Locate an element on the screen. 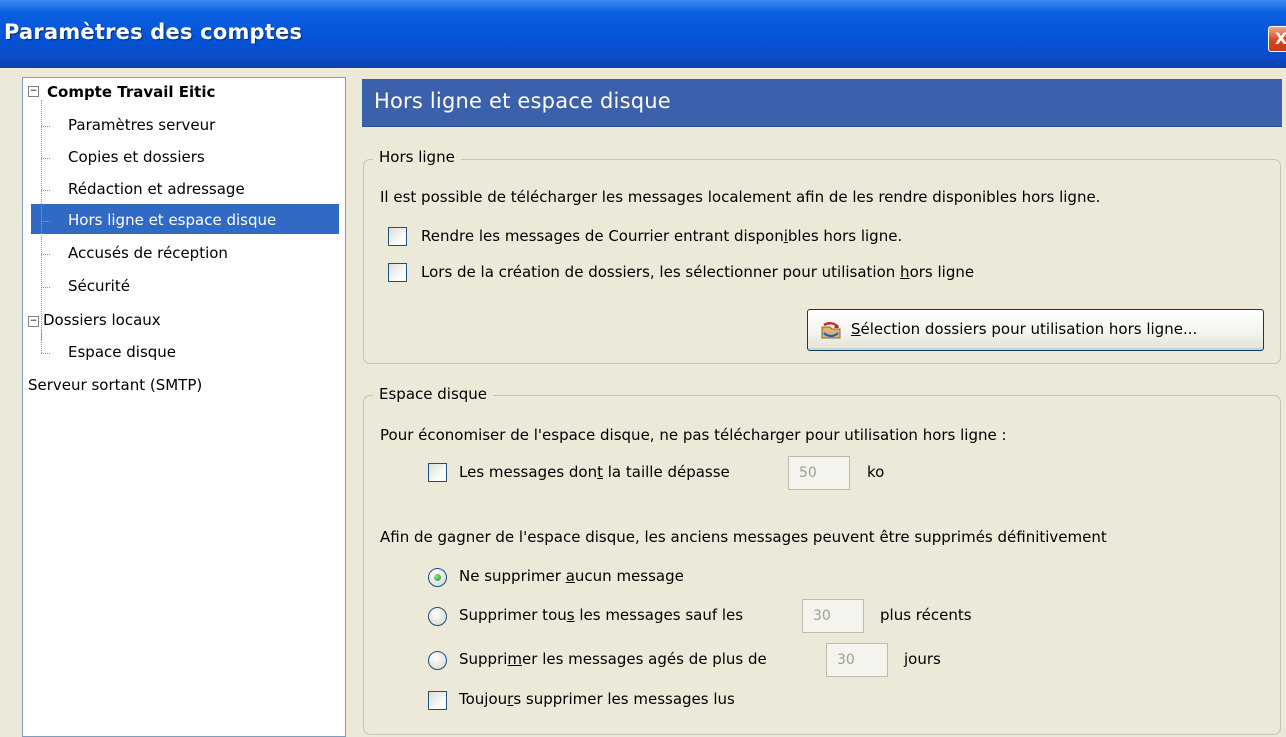 This screenshot has width=1286, height=737. size-limit-input: 50 is located at coordinates (819, 473).